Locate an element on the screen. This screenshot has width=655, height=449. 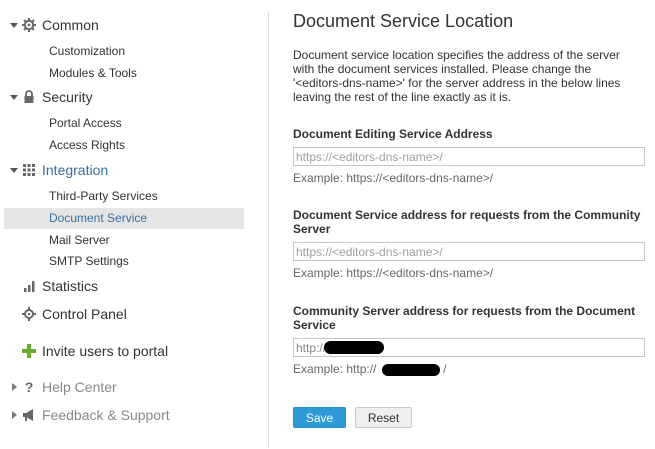
sidebar-group-label: Help Center is located at coordinates (79, 387).